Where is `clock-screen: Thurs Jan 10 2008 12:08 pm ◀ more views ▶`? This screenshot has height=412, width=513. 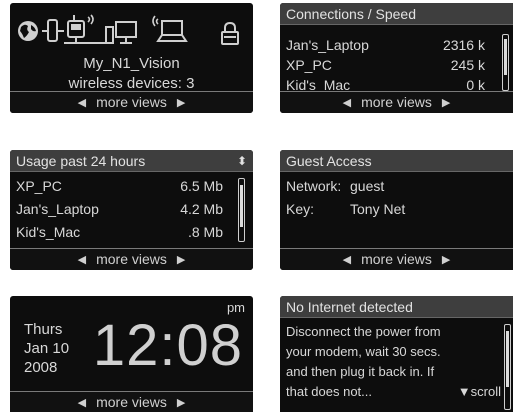
clock-screen: Thurs Jan 10 2008 12:08 pm ◀ more views ▶ is located at coordinates (131, 354).